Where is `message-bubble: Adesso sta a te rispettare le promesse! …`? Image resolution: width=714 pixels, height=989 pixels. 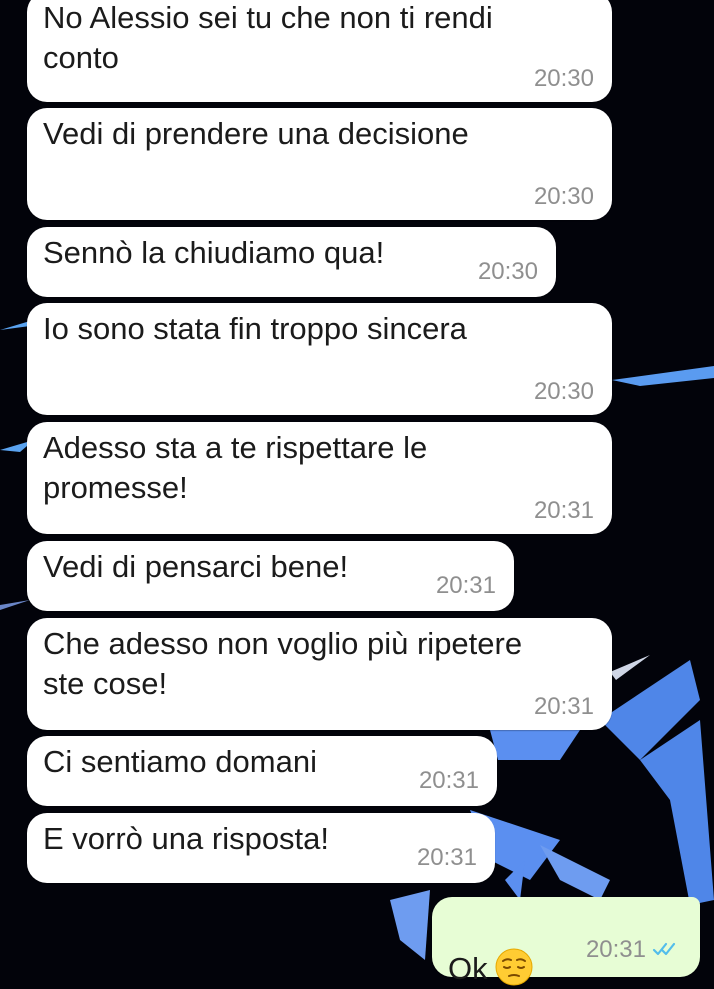
message-bubble: Adesso sta a te rispettare le promesse! … is located at coordinates (319, 478).